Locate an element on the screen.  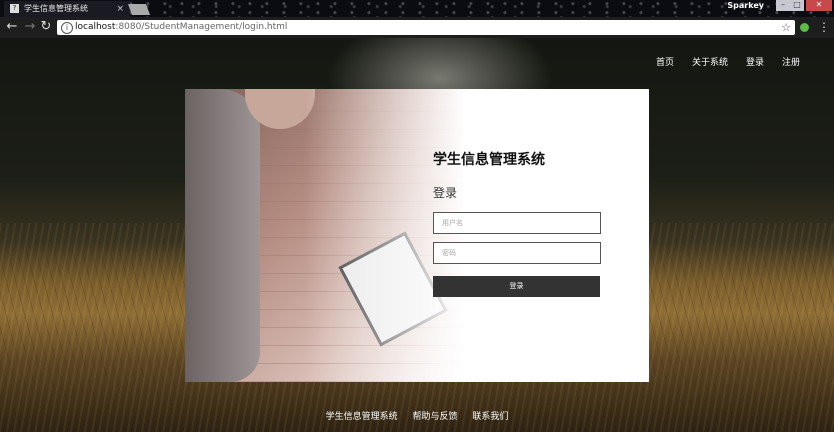
nav-about-link: 关于系统 is located at coordinates (710, 61).